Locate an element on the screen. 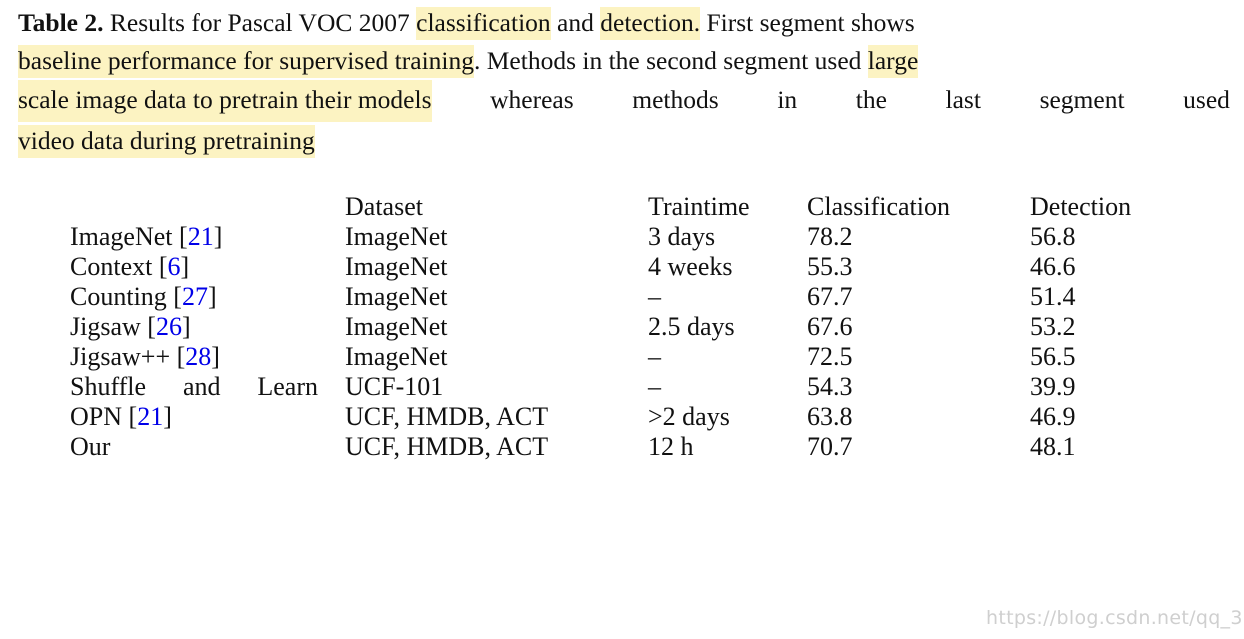  citation-link: 6 is located at coordinates (174, 266).